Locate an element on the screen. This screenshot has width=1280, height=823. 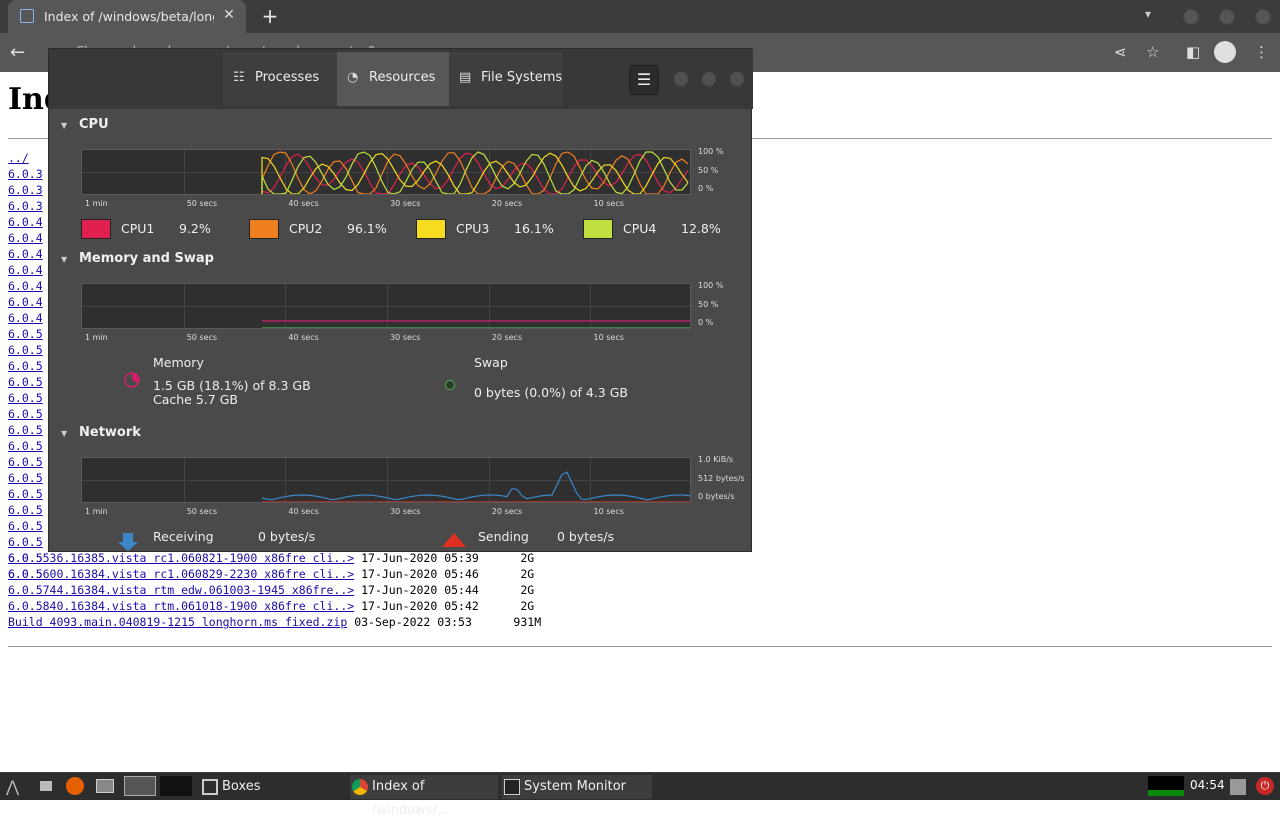
task-system-monitor: System Monitor is located at coordinates (577, 787).